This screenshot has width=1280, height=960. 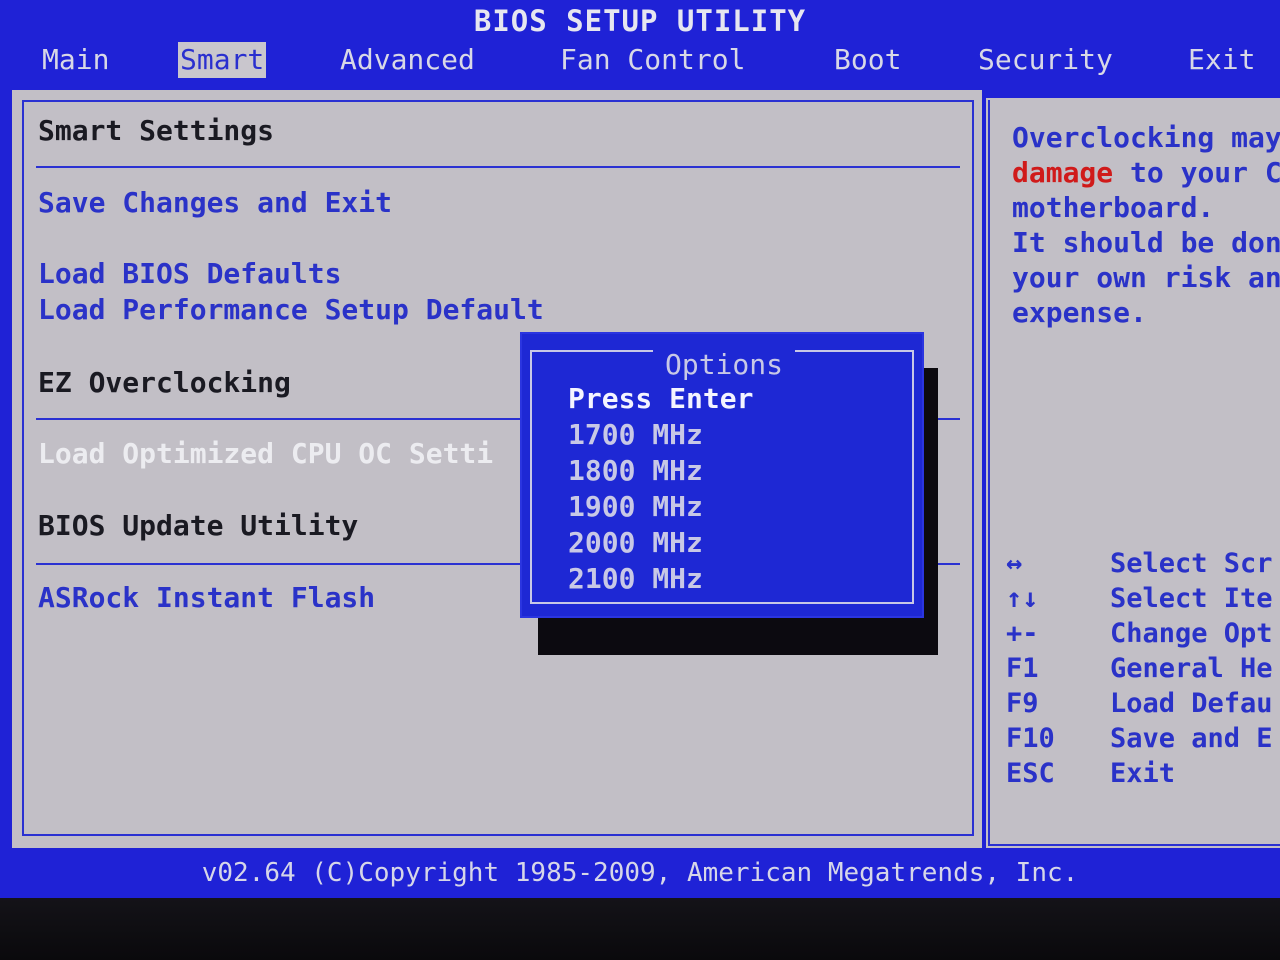 What do you see at coordinates (407, 60) in the screenshot?
I see `tab-advanced: Advanced` at bounding box center [407, 60].